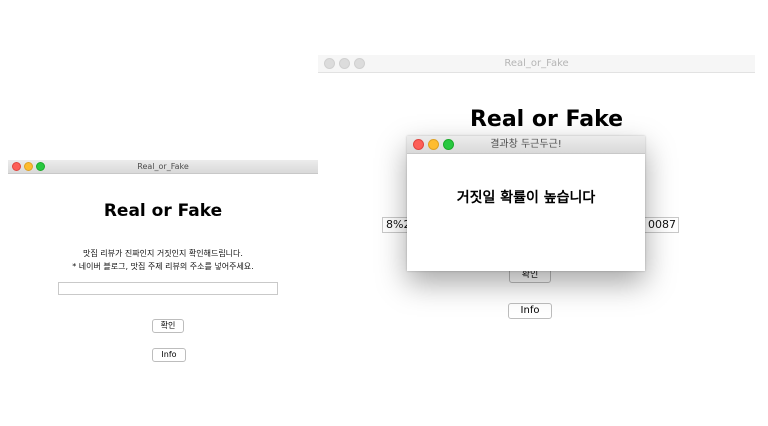 The height and width of the screenshot is (426, 768). Describe the element at coordinates (168, 288) in the screenshot. I see `url-input` at that location.